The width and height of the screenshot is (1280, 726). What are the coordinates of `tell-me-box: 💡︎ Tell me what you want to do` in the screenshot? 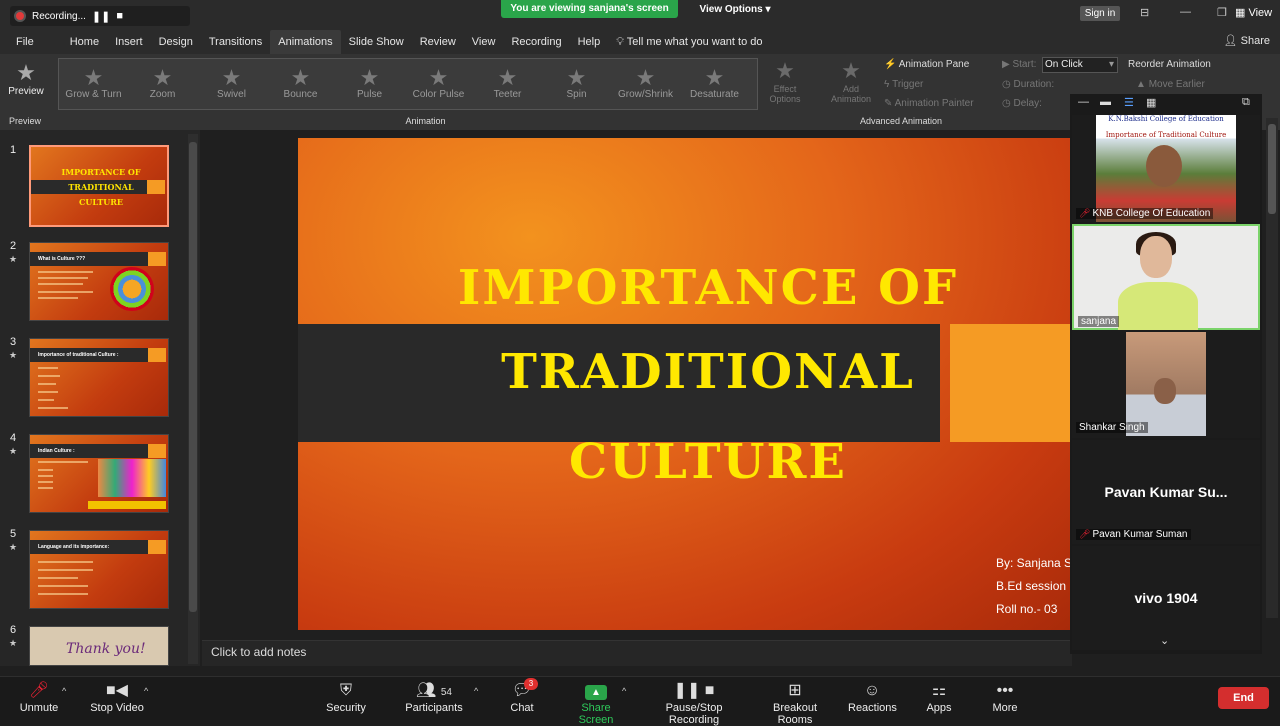 It's located at (685, 42).